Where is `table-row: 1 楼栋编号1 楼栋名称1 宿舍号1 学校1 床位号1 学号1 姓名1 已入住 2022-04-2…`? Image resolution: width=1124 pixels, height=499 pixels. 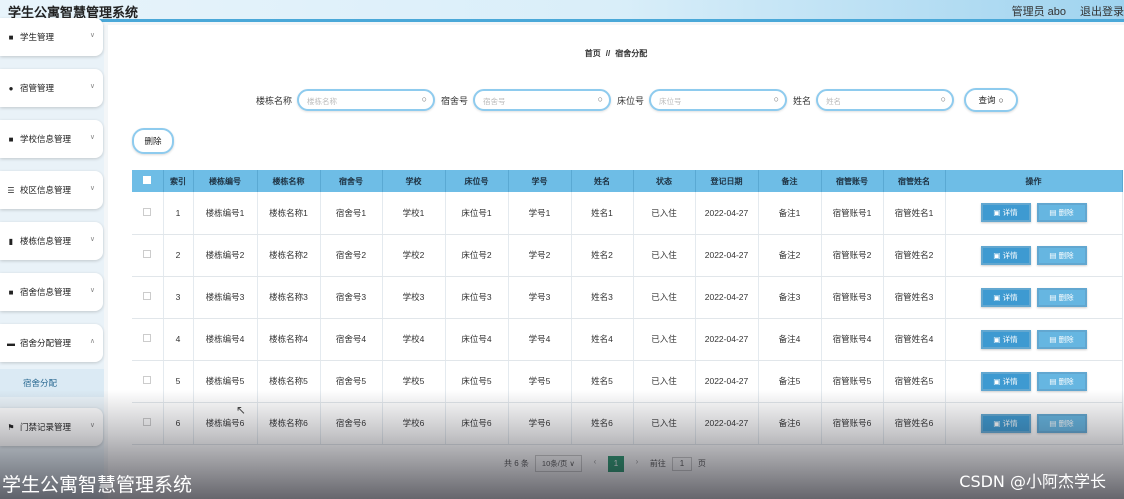
table-row: 1 楼栋编号1 楼栋名称1 宿舍号1 学校1 床位号1 学号1 姓名1 已入住 2022-04-2… is located at coordinates (627, 213).